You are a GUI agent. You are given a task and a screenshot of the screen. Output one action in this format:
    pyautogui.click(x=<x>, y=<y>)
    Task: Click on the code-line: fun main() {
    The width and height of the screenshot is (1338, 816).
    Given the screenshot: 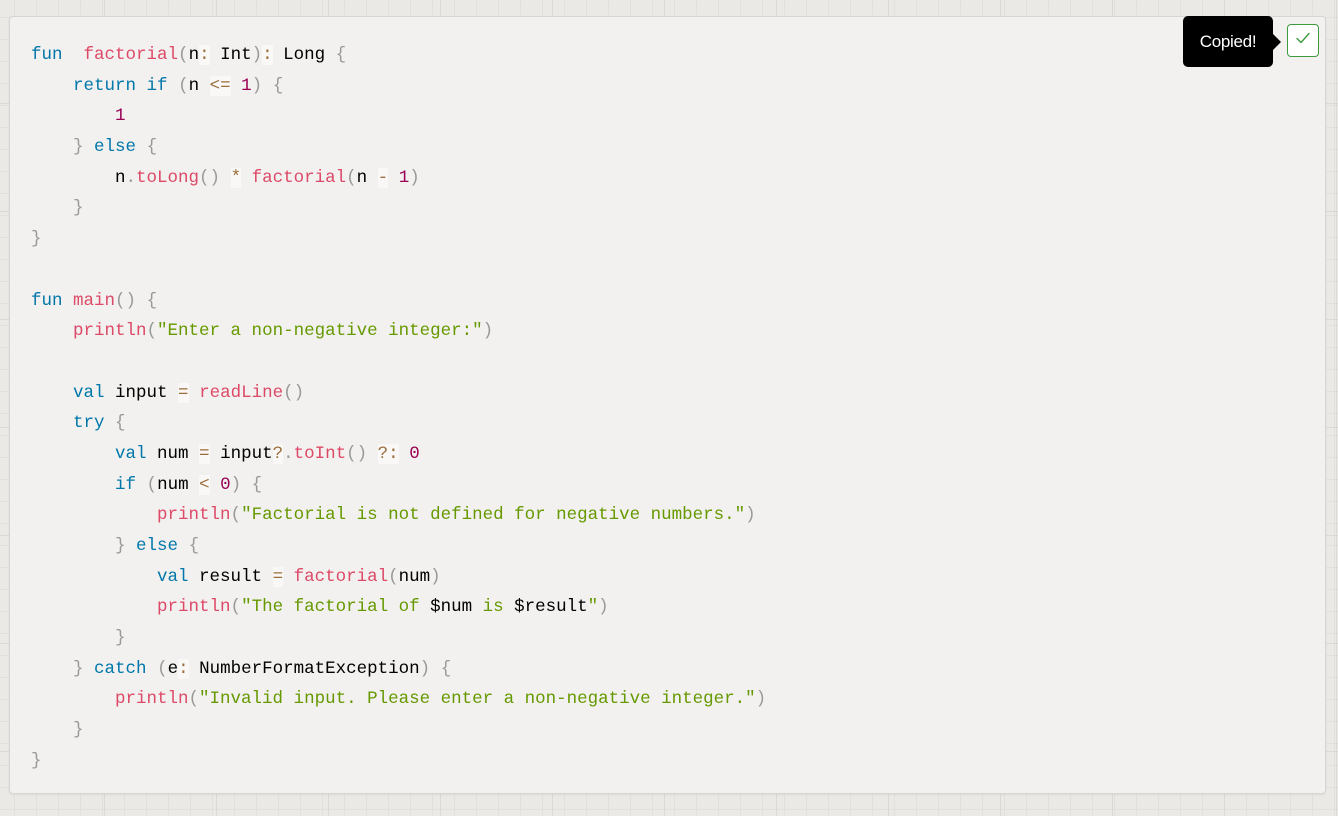 What is the action you would take?
    pyautogui.click(x=398, y=301)
    